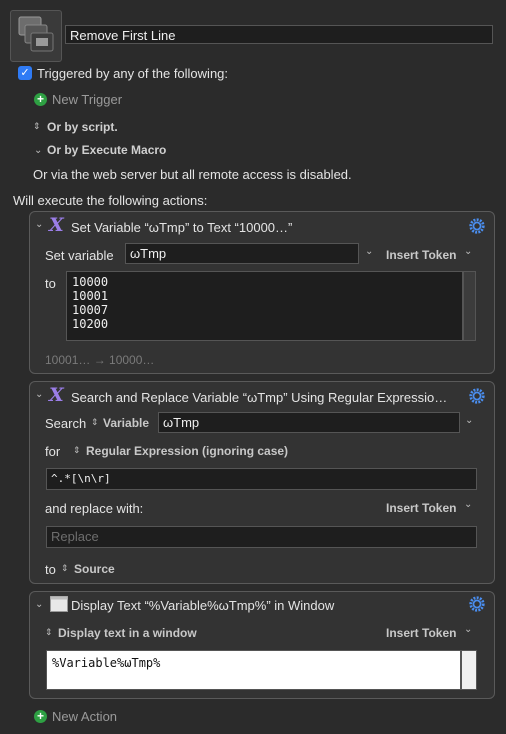  I want to click on display-text-value: %Variable%ωTmp%, so click(106, 663).